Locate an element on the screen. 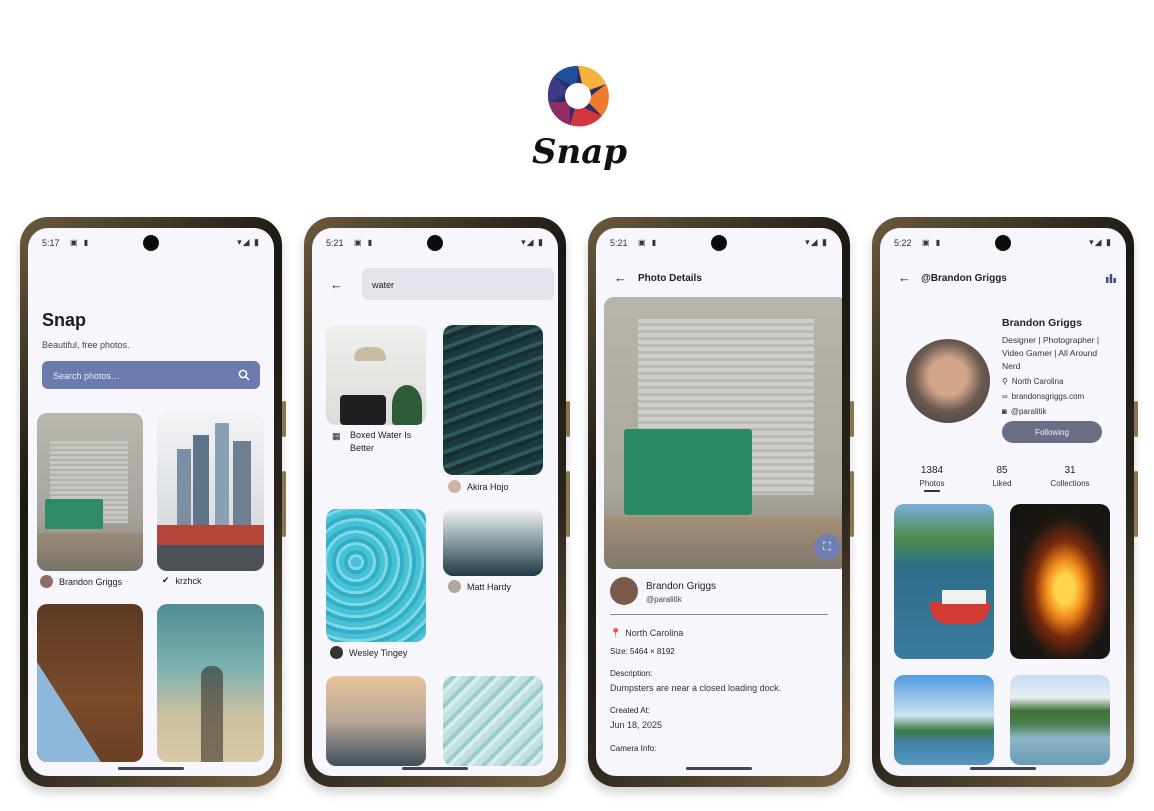 The image size is (1154, 811). following-button: Following is located at coordinates (1052, 432).